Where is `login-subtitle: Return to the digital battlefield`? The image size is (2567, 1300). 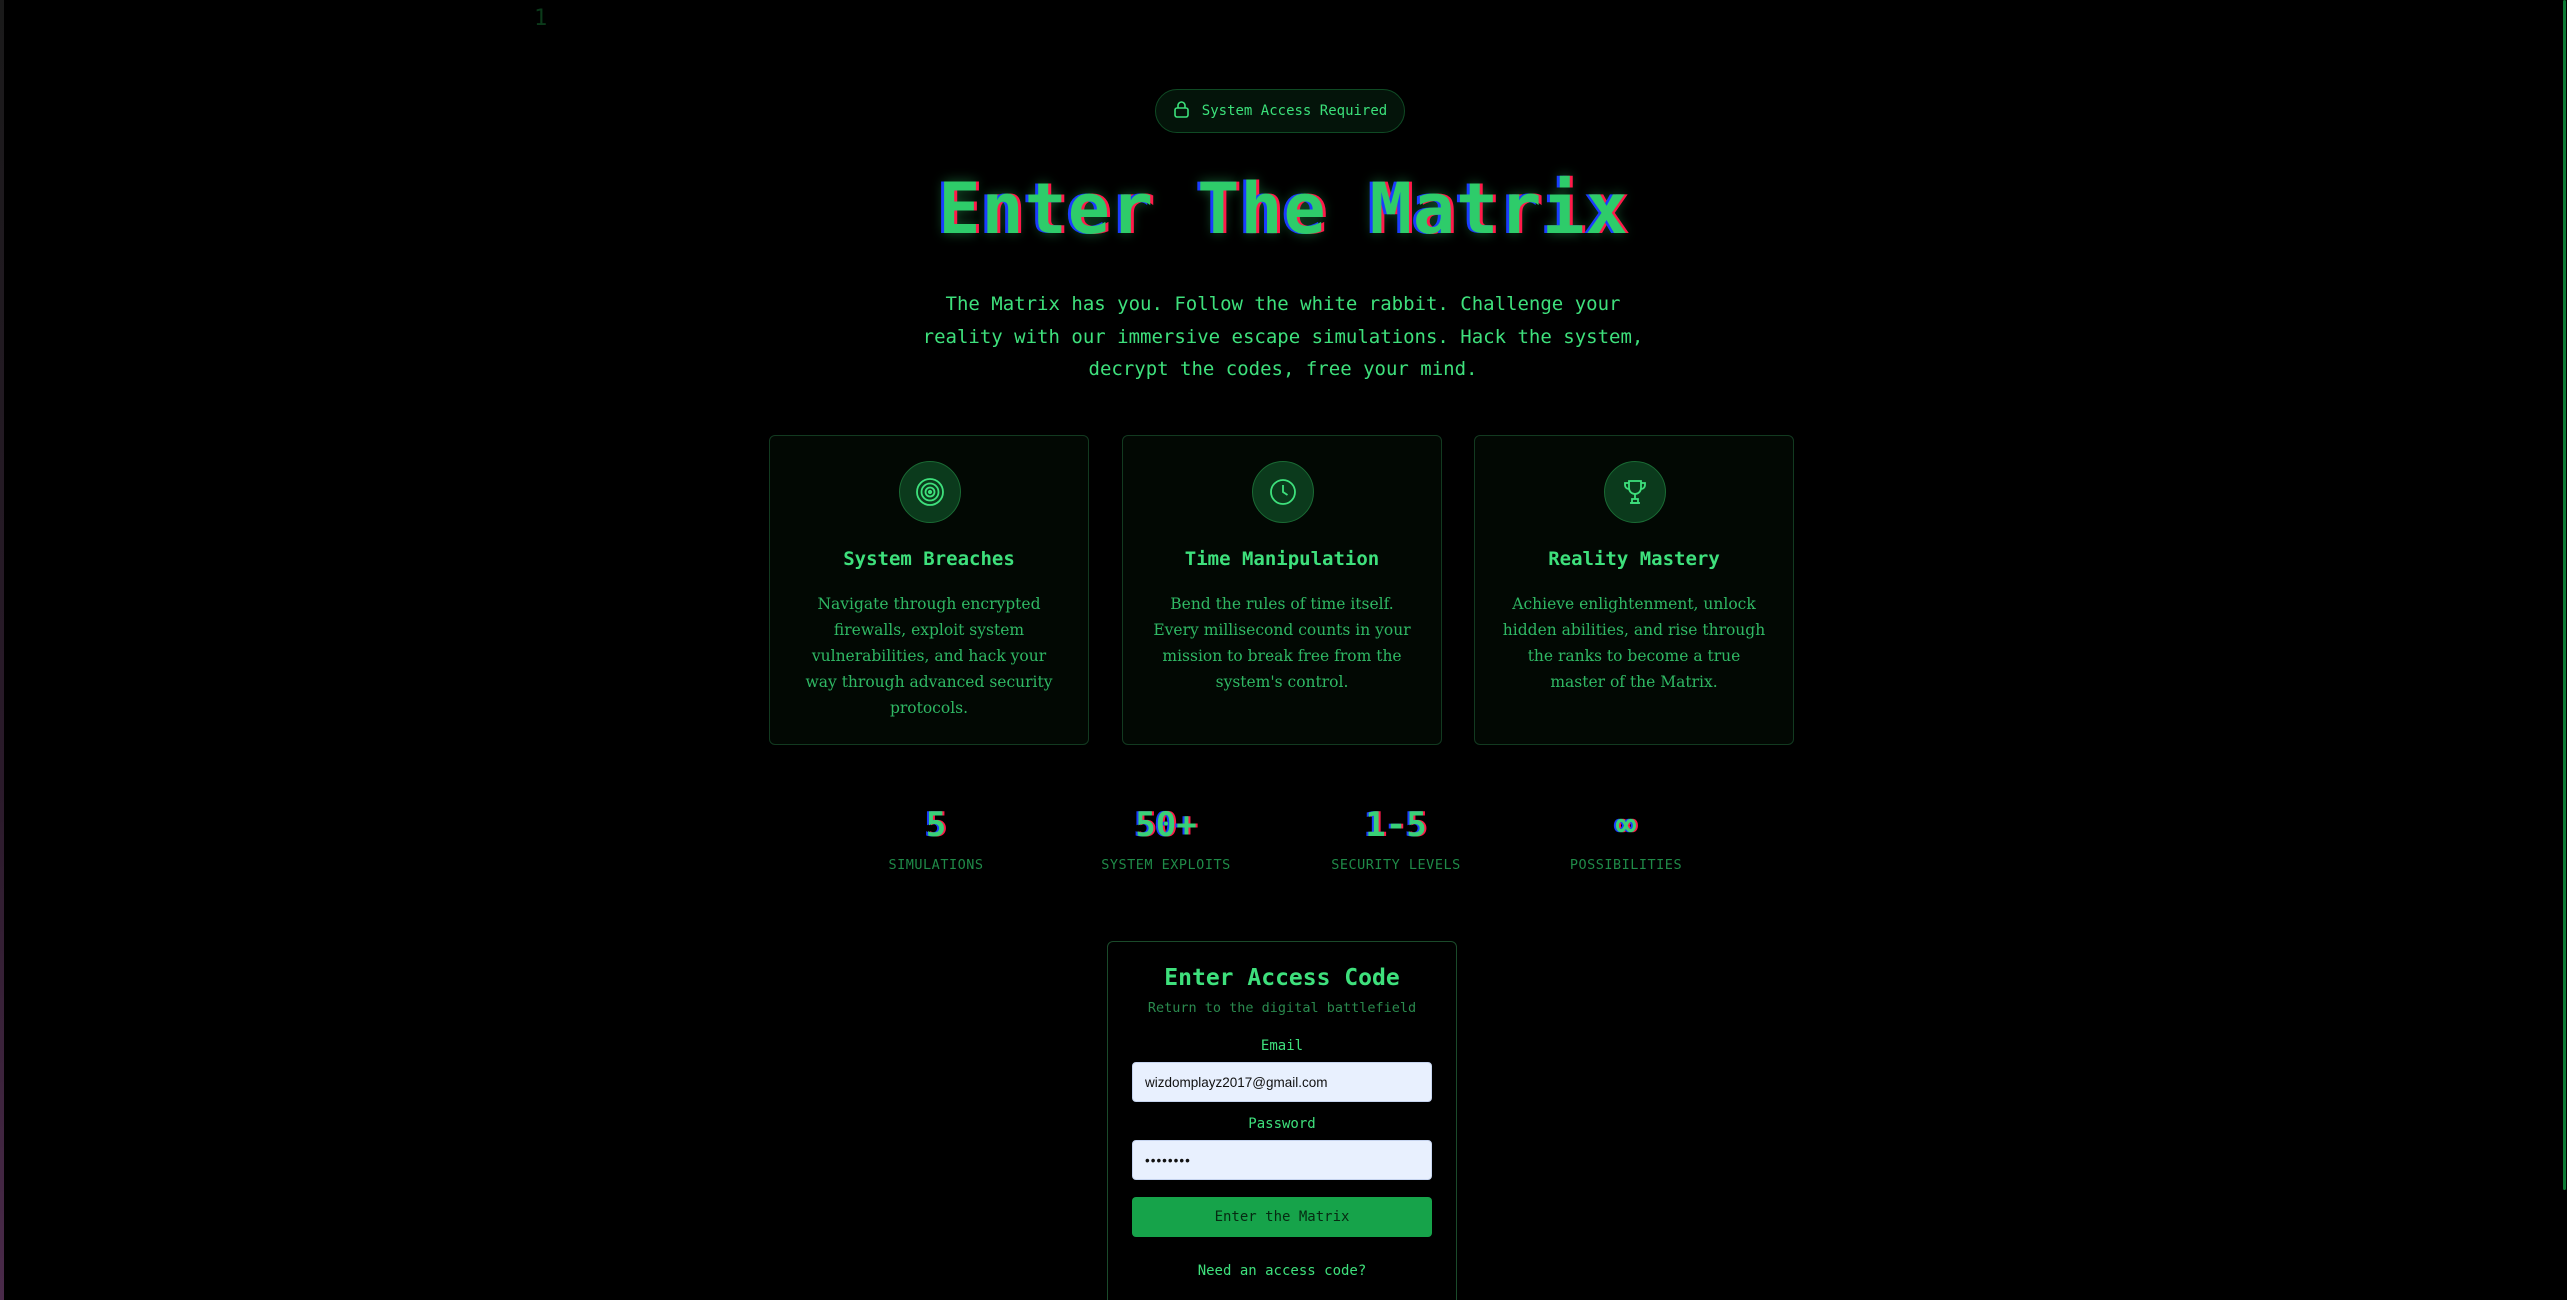
login-subtitle: Return to the digital battlefield is located at coordinates (1282, 1008).